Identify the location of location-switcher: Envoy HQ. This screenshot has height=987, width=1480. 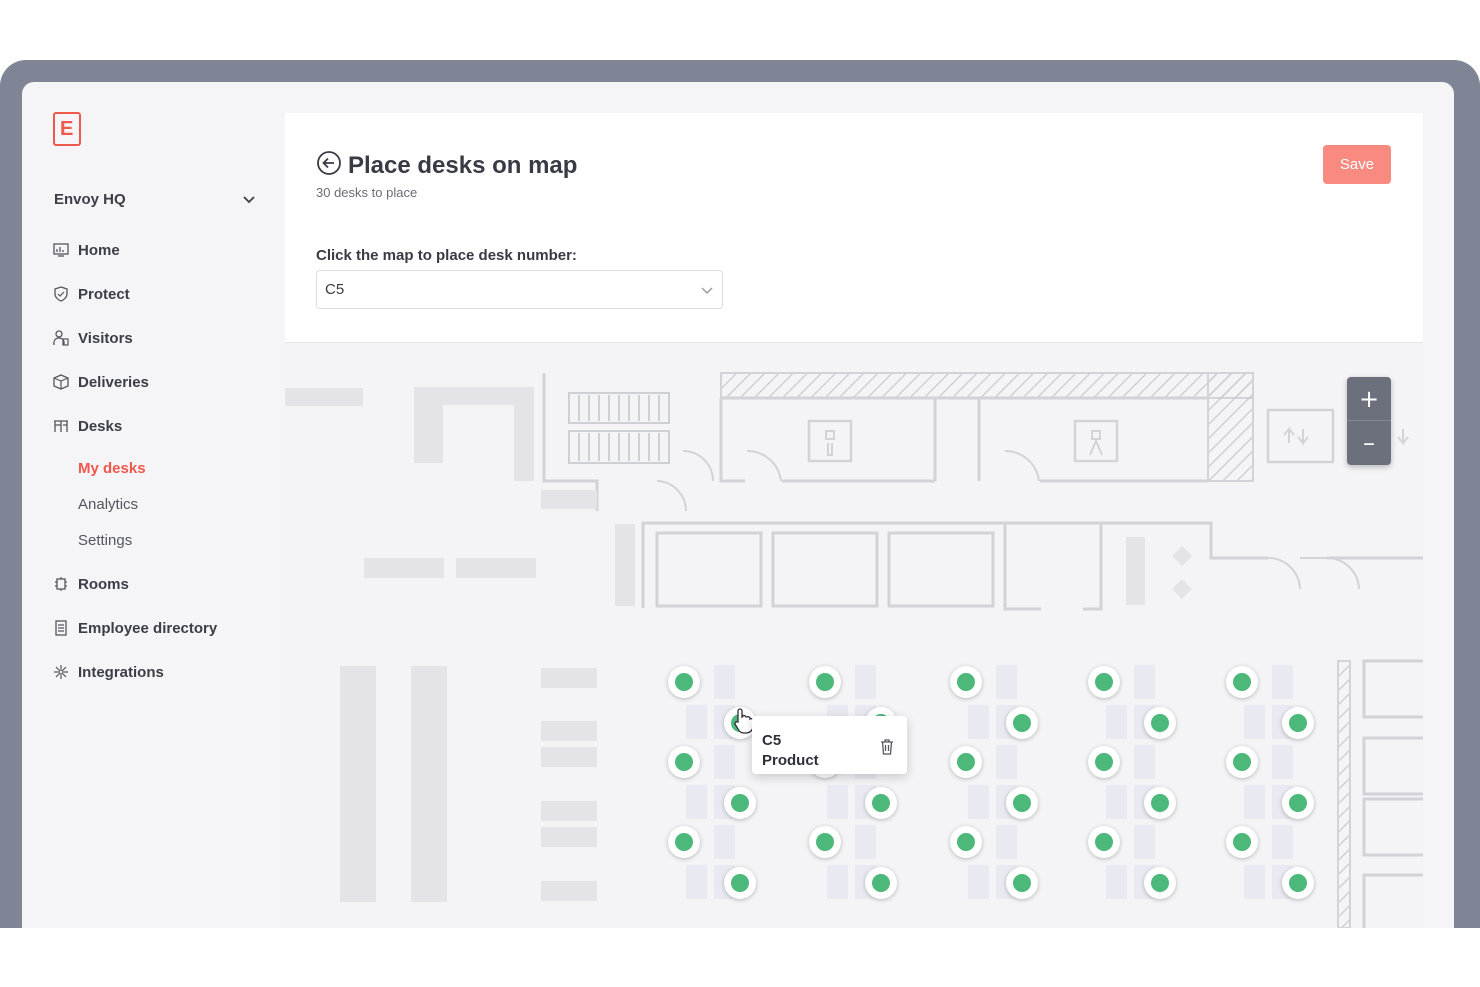
(155, 199).